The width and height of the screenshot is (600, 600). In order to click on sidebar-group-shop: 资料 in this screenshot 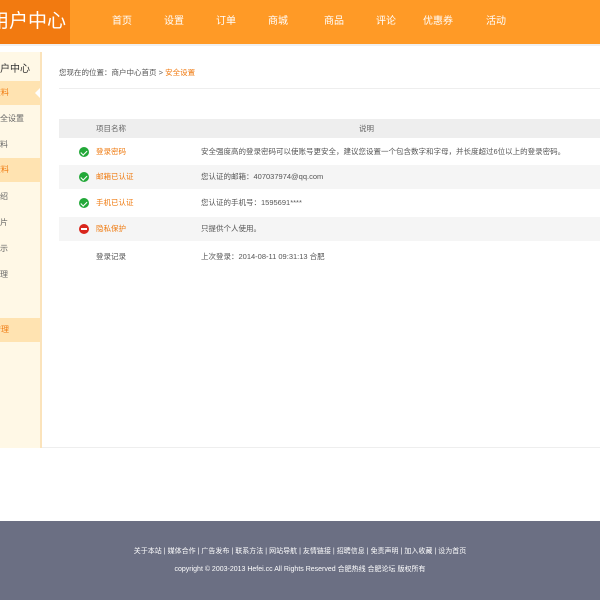, I will do `click(20, 170)`.